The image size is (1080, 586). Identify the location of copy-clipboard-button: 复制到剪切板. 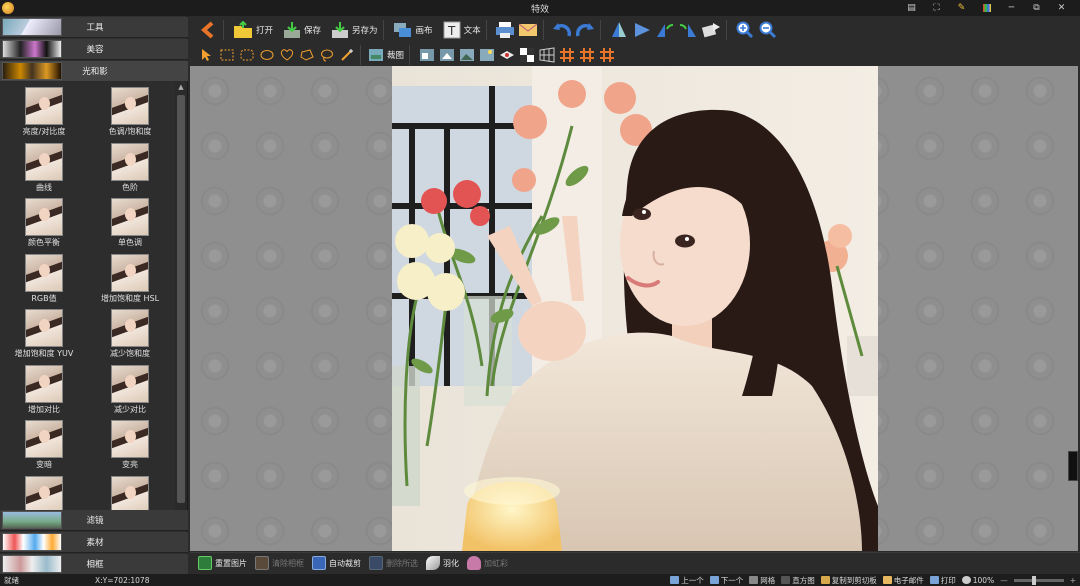
(848, 580).